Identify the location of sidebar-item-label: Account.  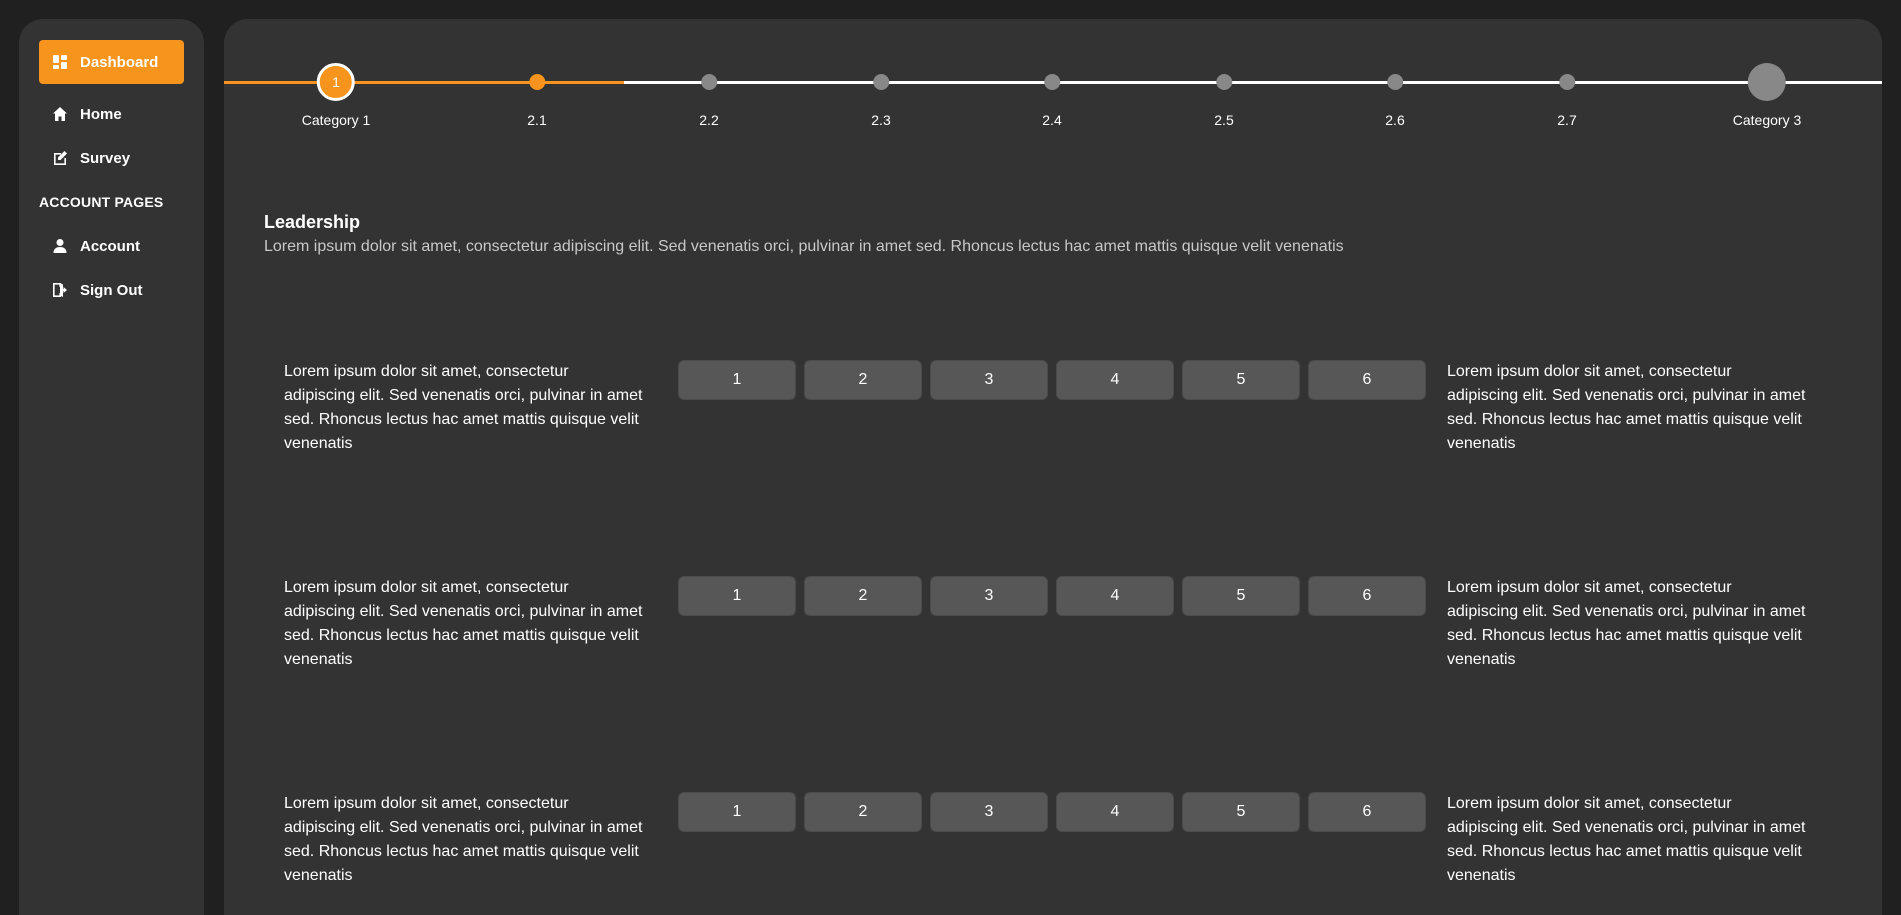
(110, 246).